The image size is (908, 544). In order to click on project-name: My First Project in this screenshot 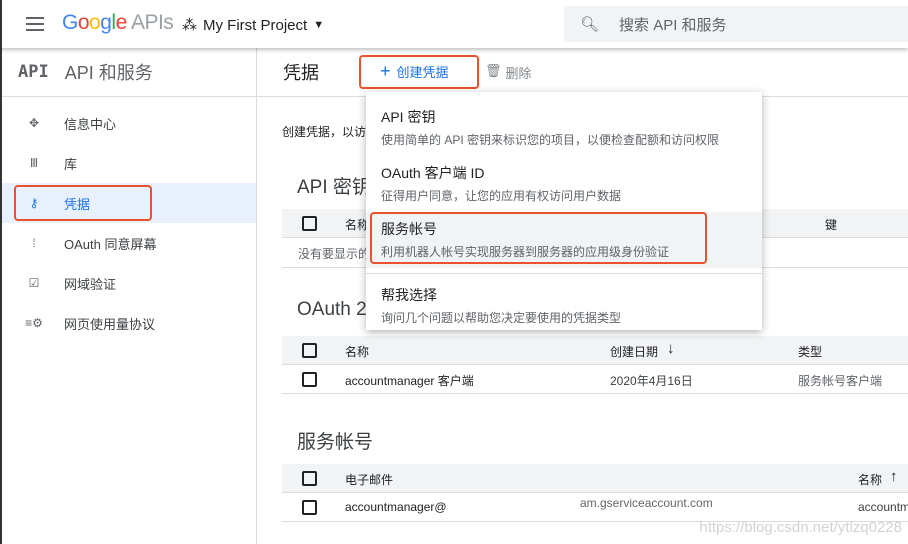, I will do `click(255, 25)`.